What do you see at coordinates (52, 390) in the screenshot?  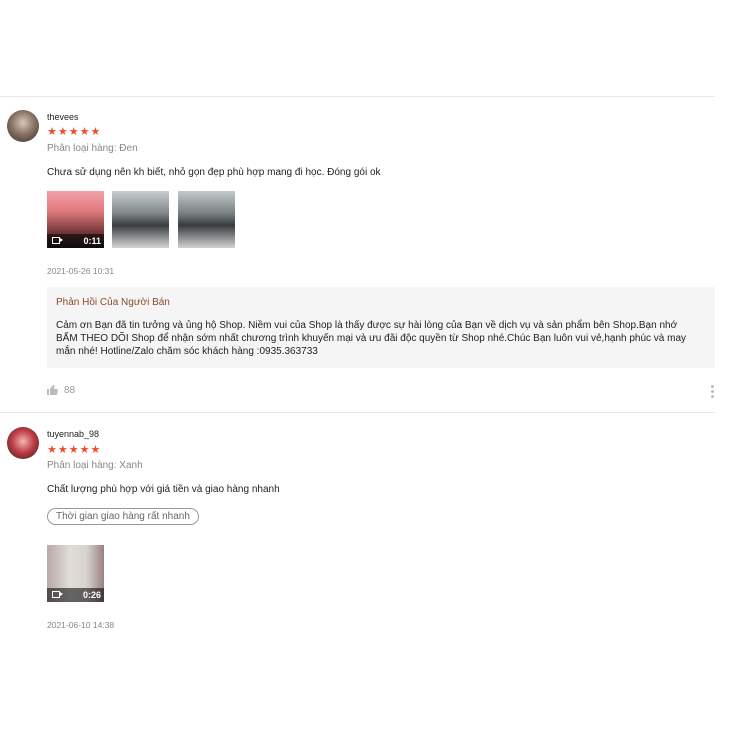 I see `thumbs-up-icon` at bounding box center [52, 390].